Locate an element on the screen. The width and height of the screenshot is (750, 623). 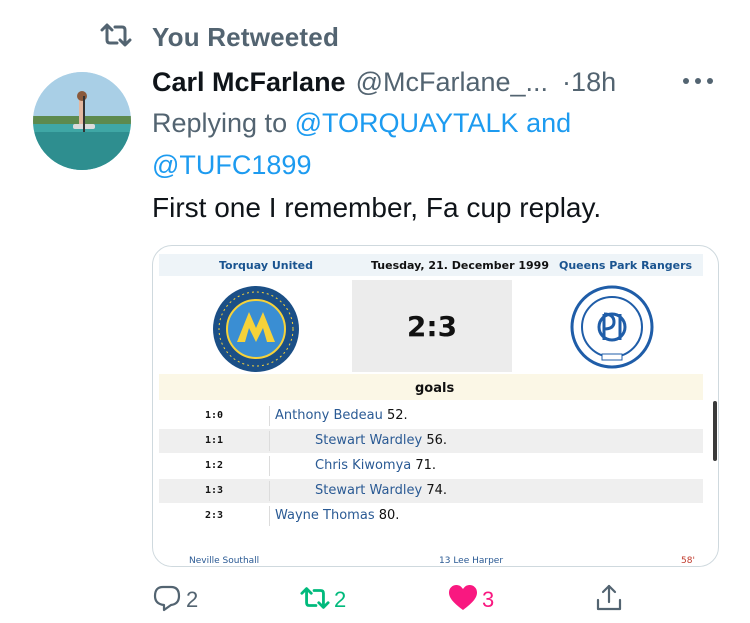
lineup-fragment: Neville Southall 13 Lee Harper 58' is located at coordinates (431, 560).